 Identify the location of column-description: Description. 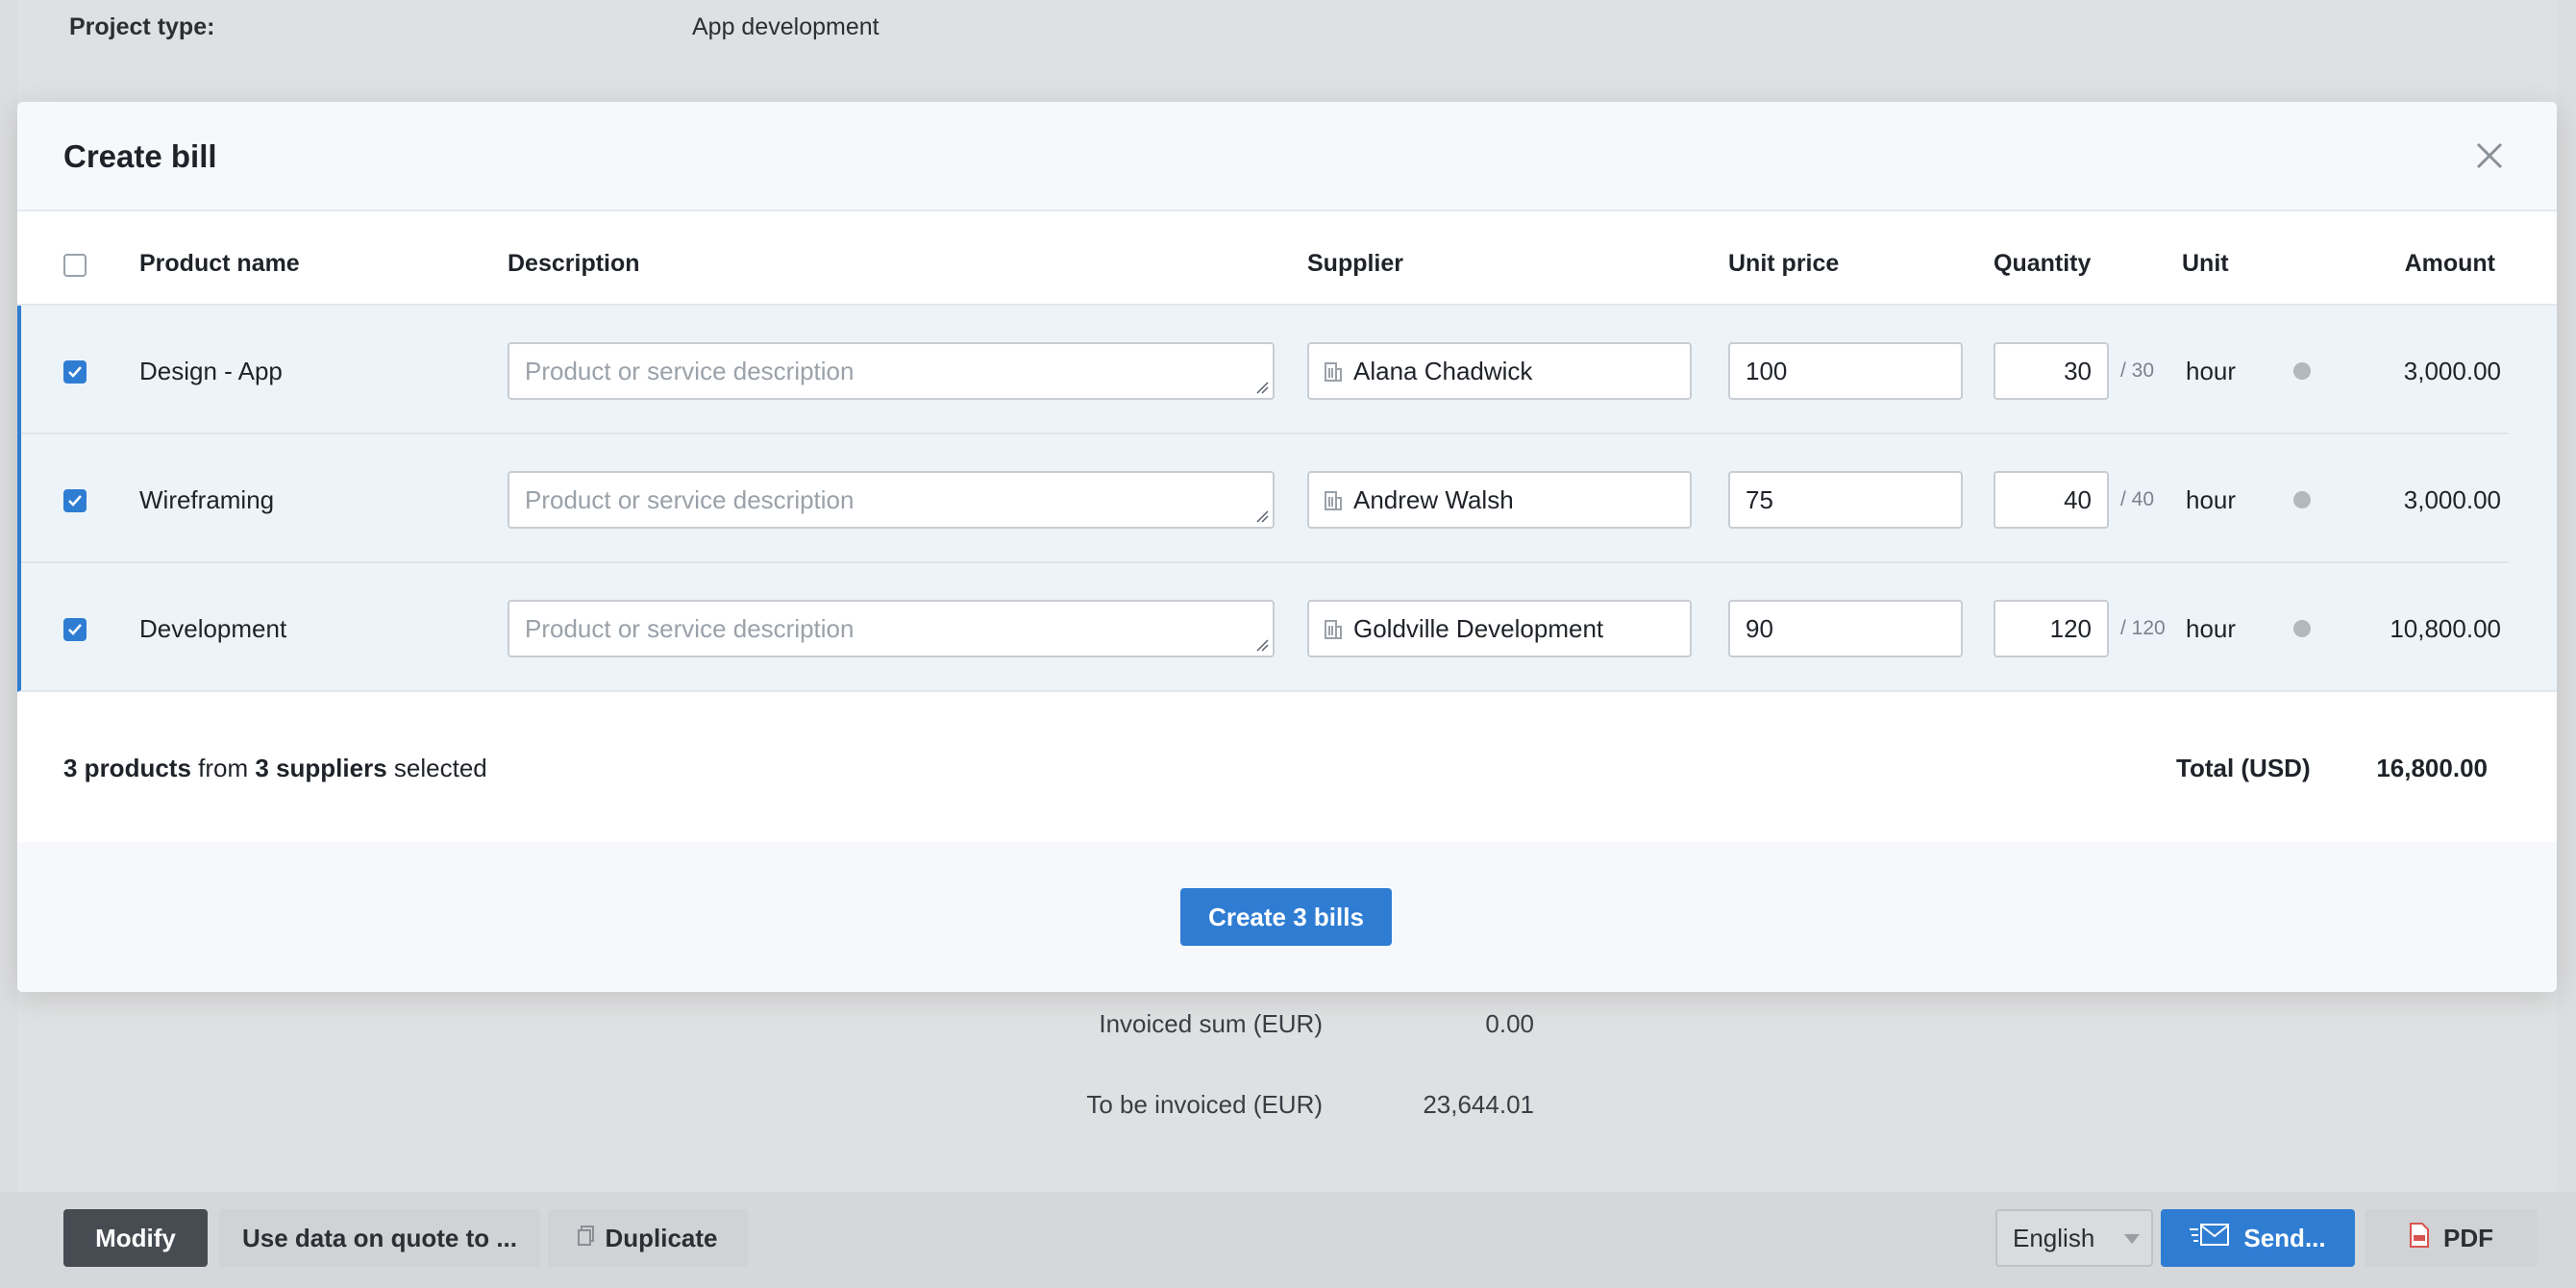
(574, 263).